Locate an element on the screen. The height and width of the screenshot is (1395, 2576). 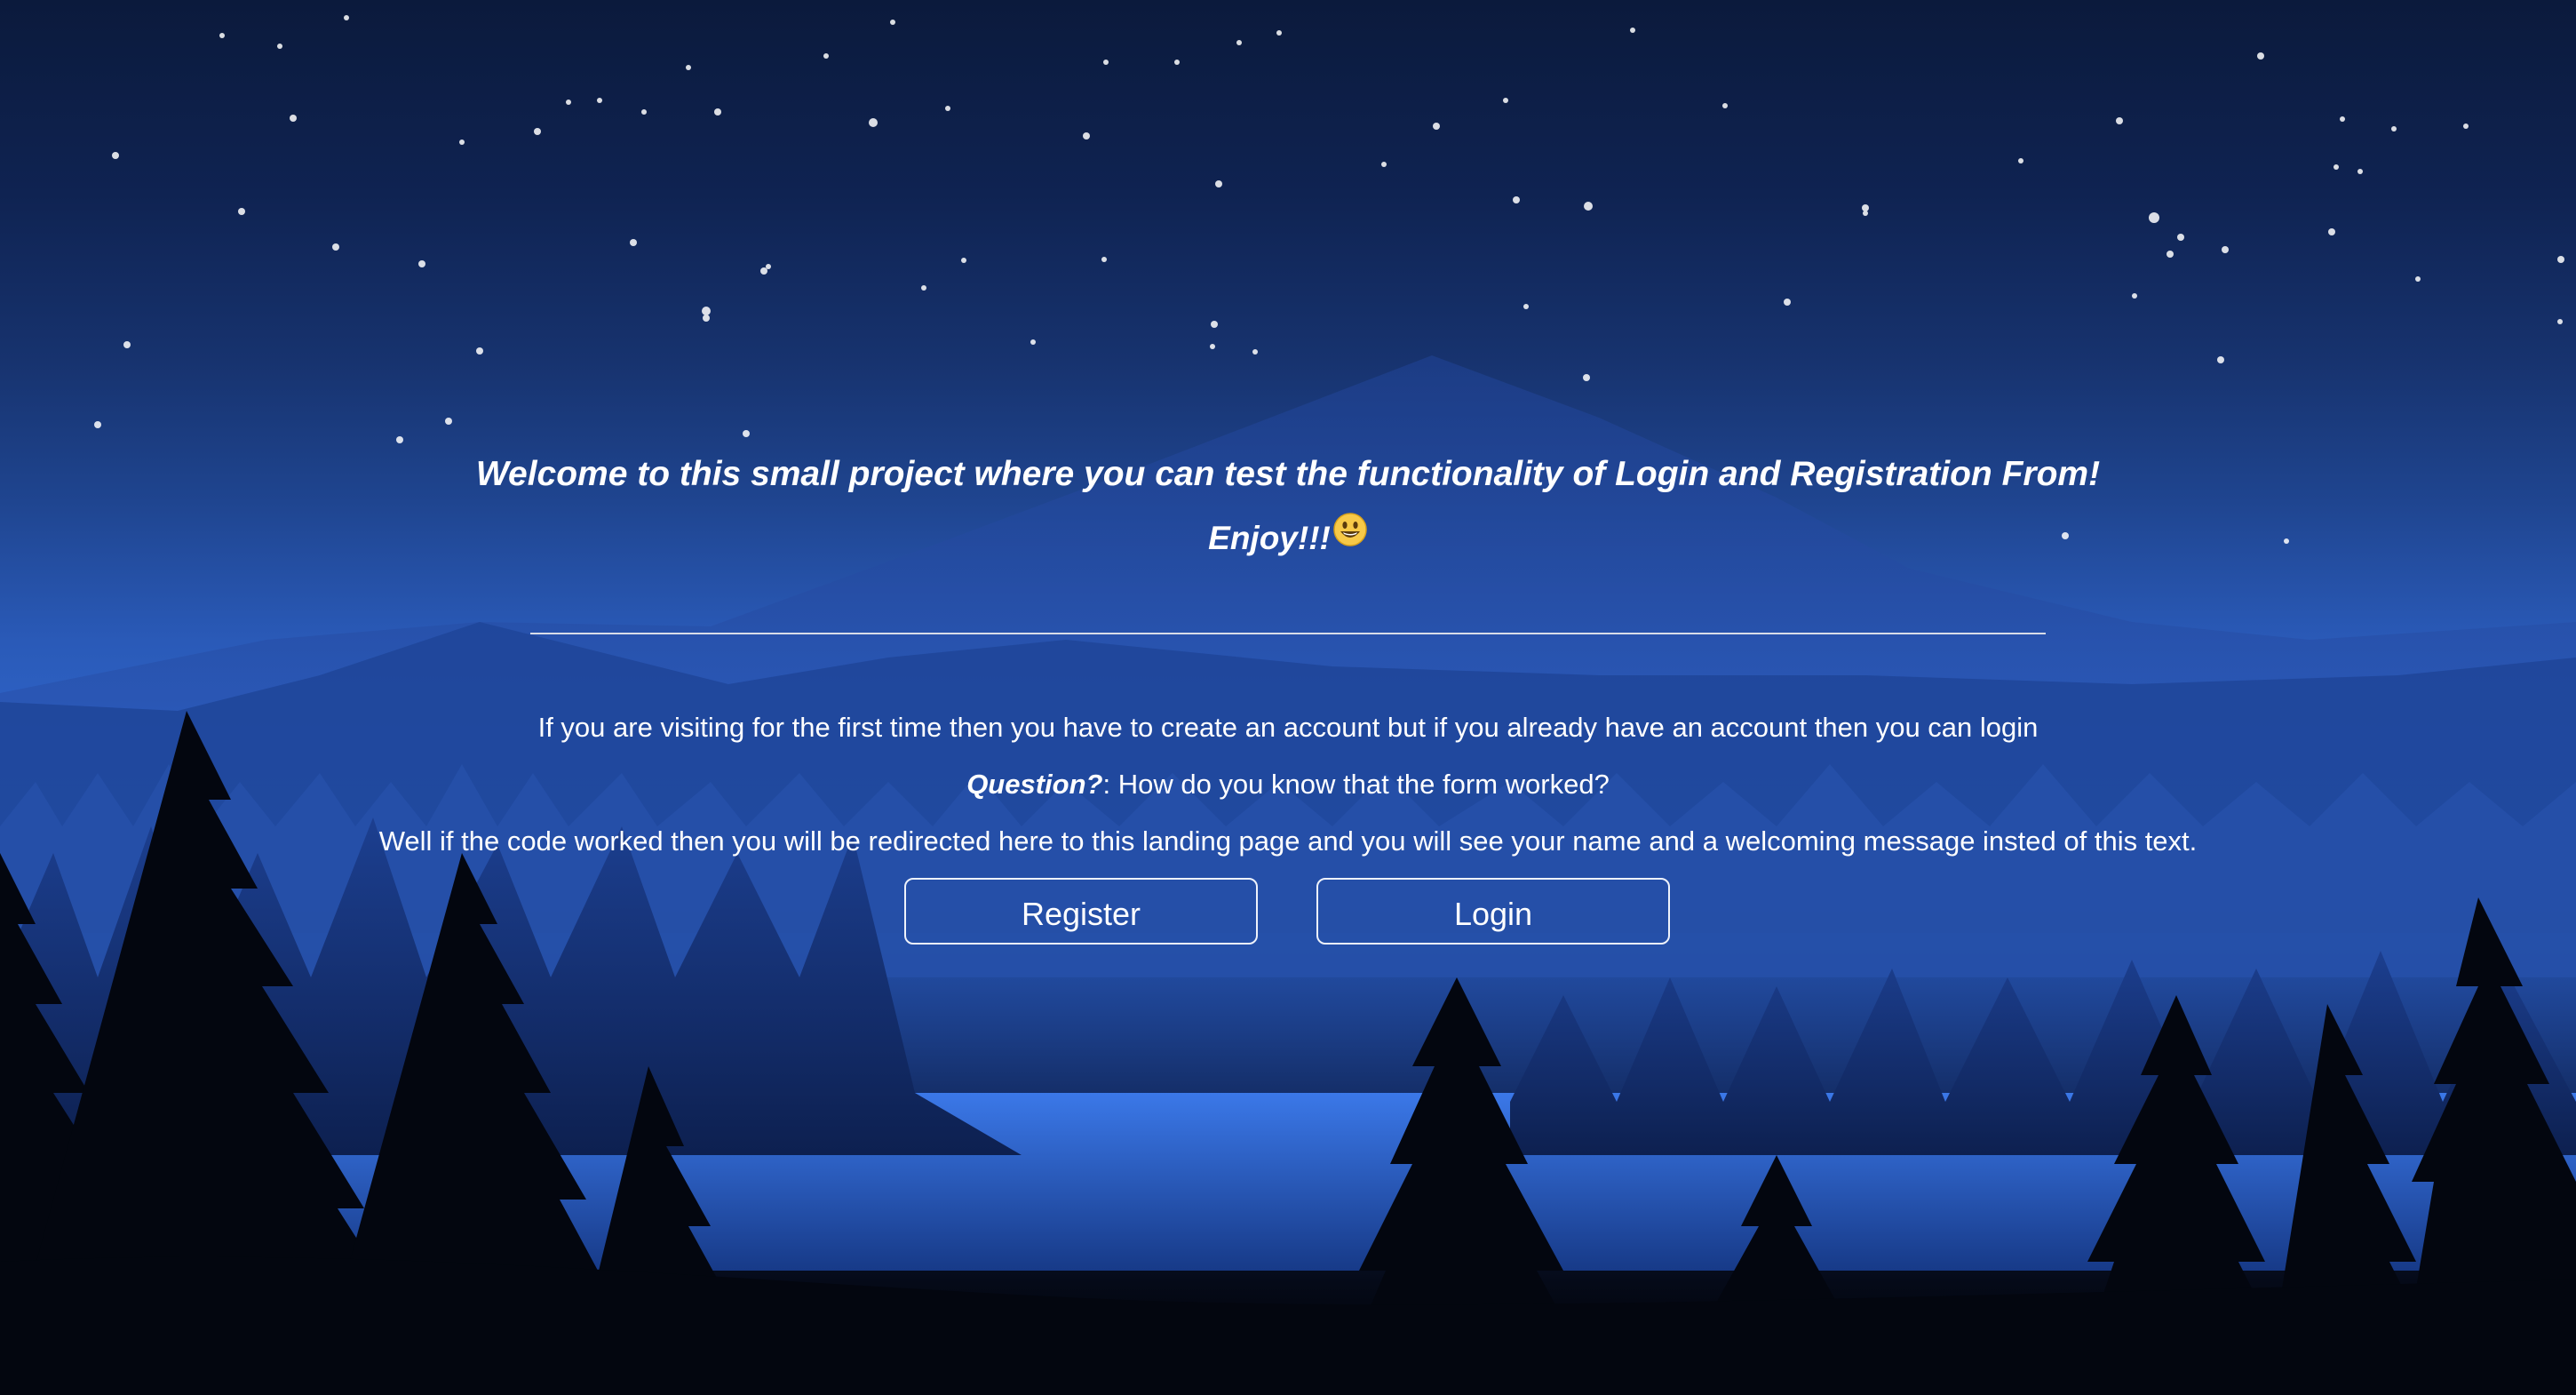
question-label: Question? is located at coordinates (1034, 784).